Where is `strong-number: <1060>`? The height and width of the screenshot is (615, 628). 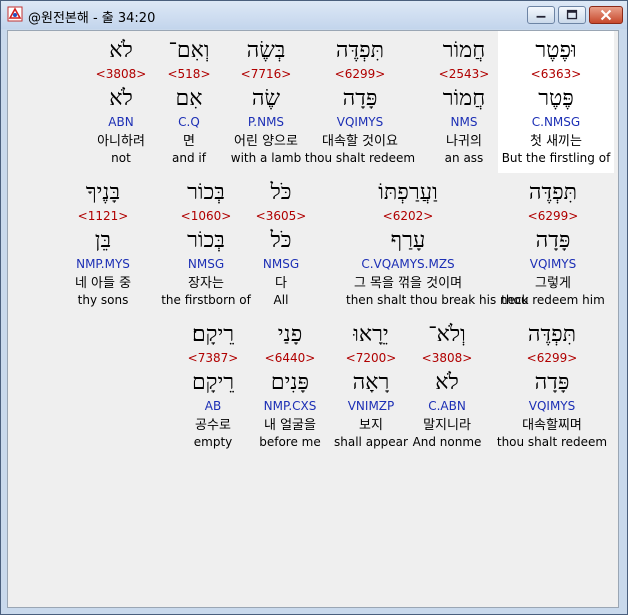 strong-number: <1060> is located at coordinates (206, 216).